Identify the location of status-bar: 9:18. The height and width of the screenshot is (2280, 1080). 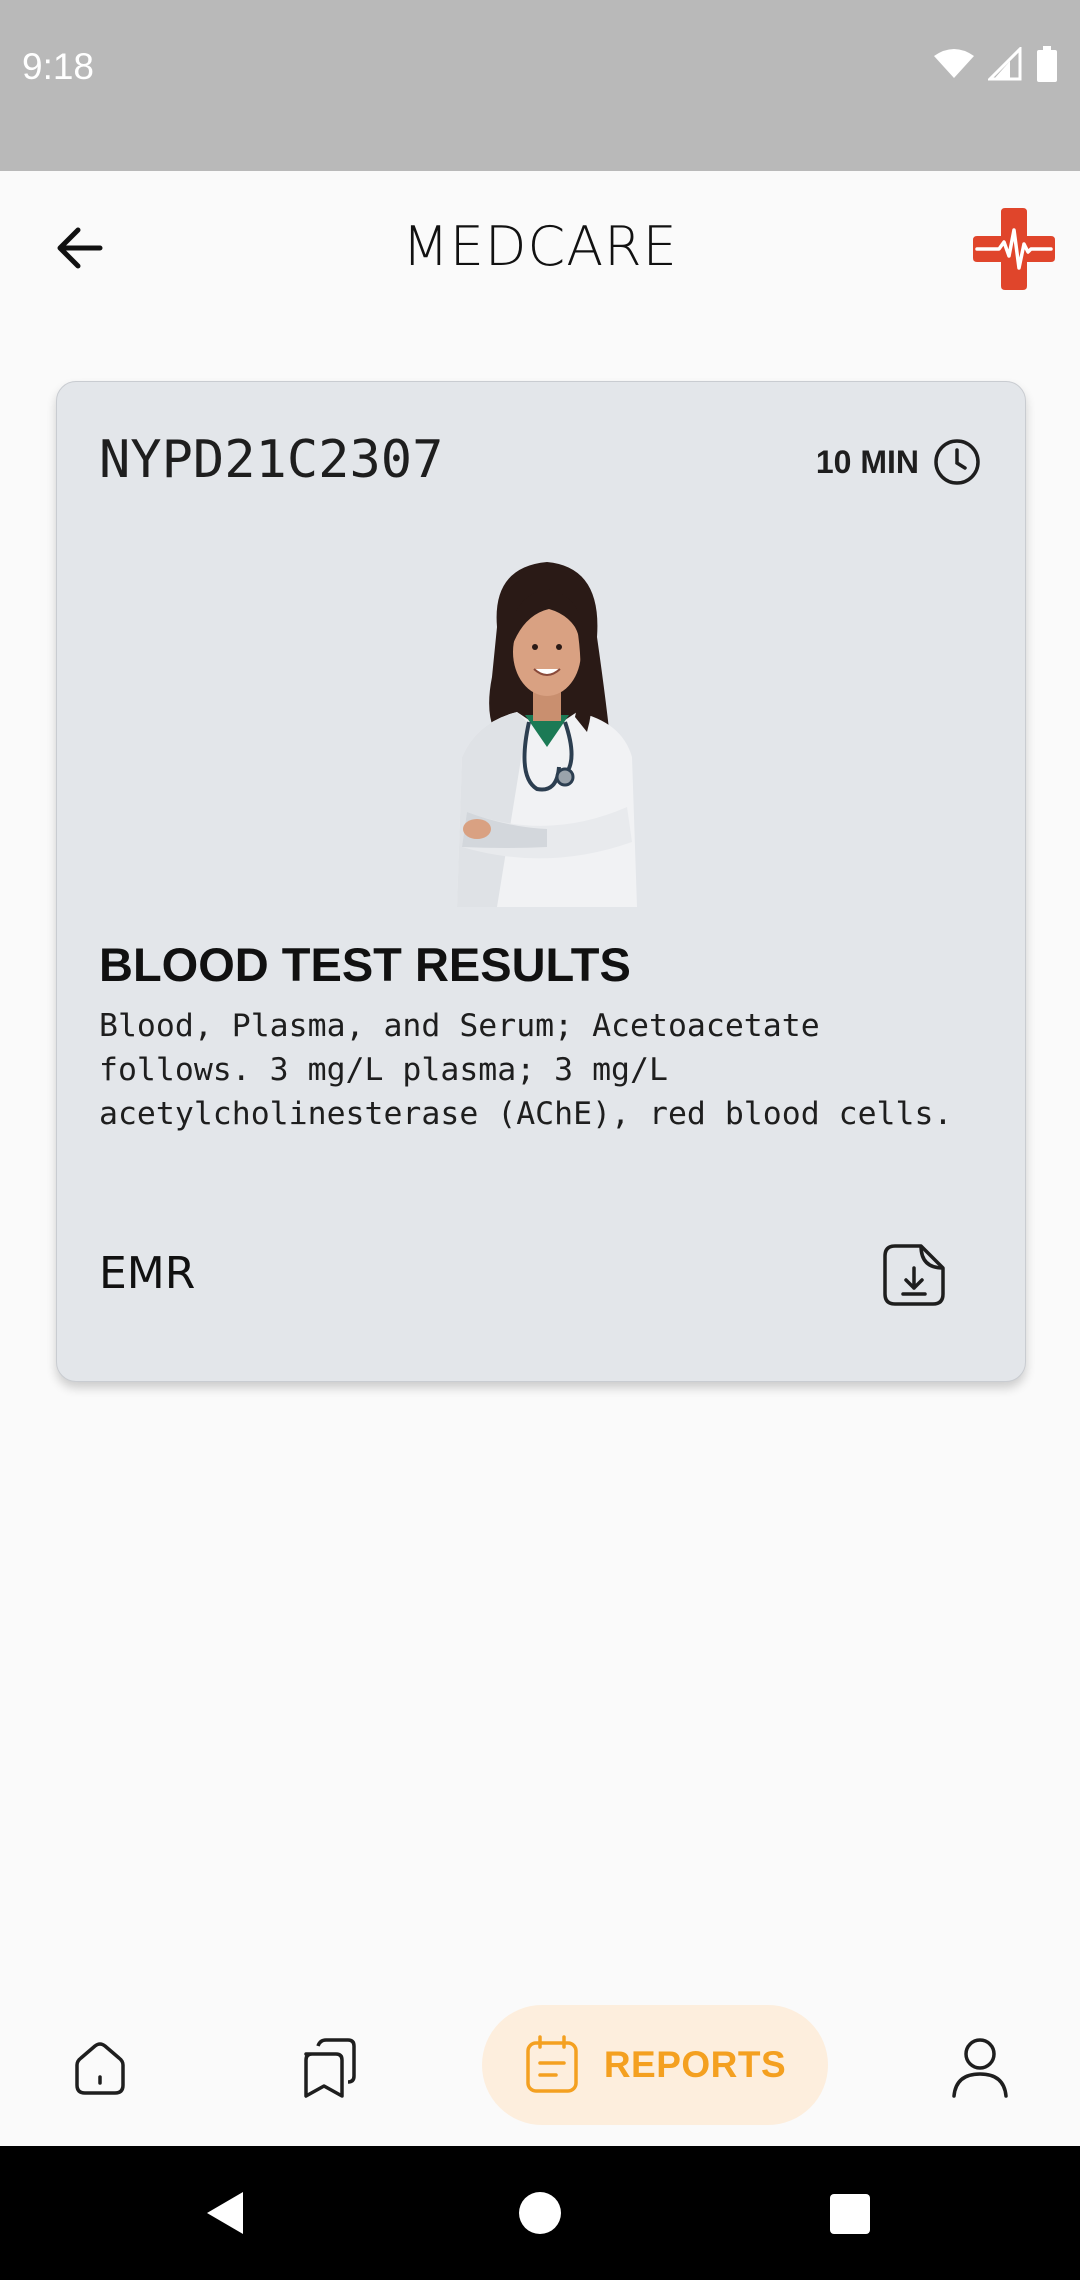
(540, 85).